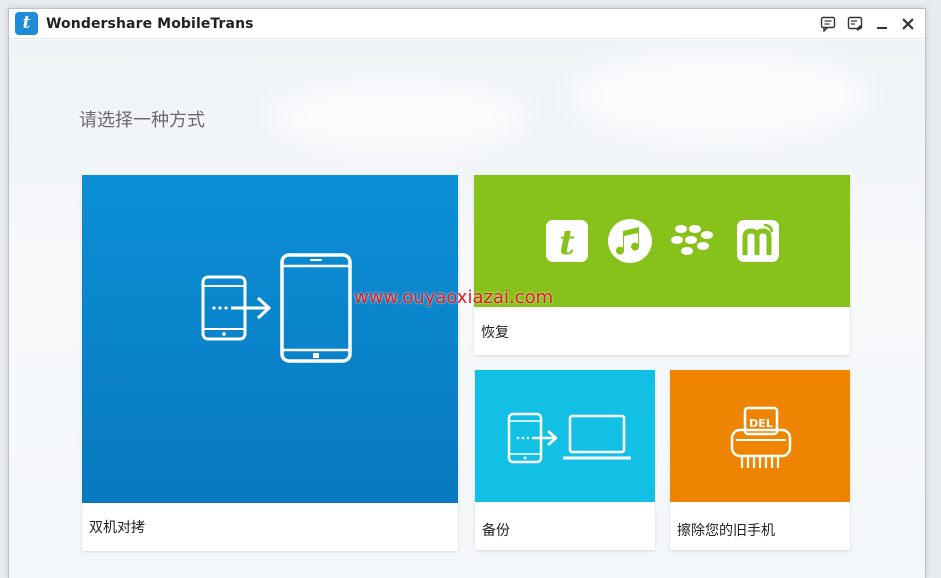 Image resolution: width=941 pixels, height=578 pixels. Describe the element at coordinates (726, 531) in the screenshot. I see `erase-phone-label: 擦除您的旧手机` at that location.